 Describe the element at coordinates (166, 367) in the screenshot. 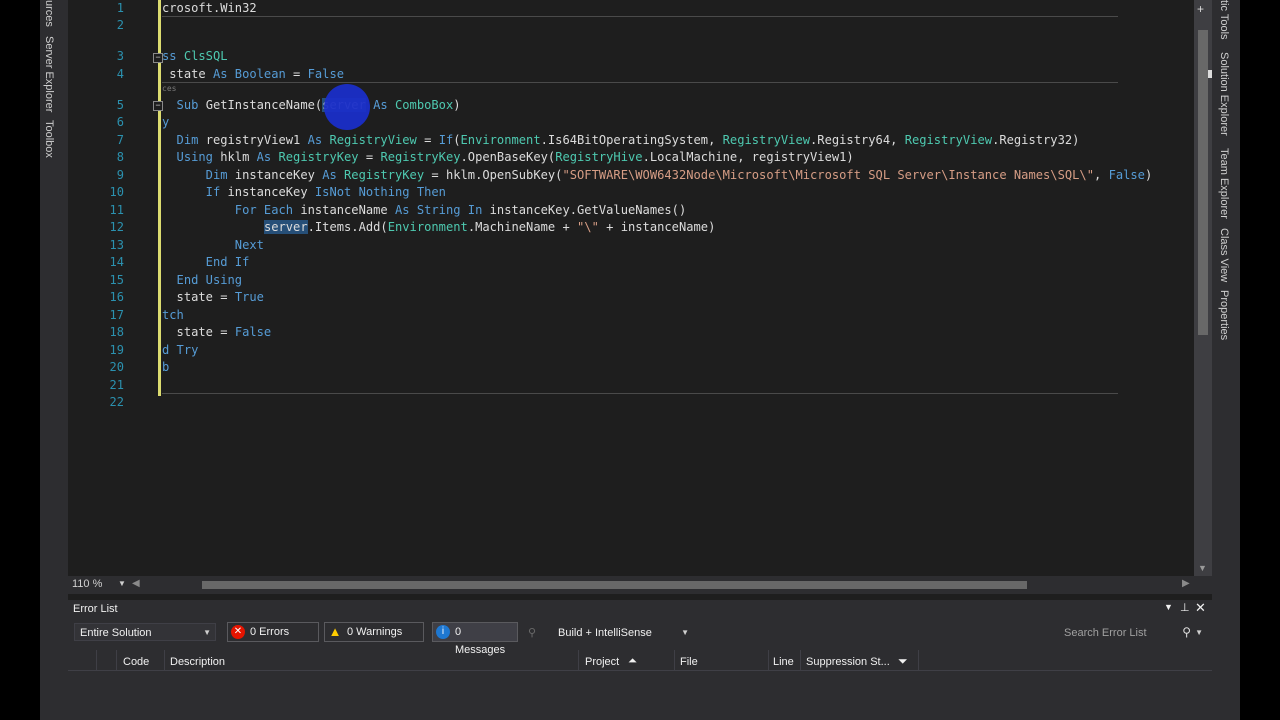

I see `code-line: b` at that location.